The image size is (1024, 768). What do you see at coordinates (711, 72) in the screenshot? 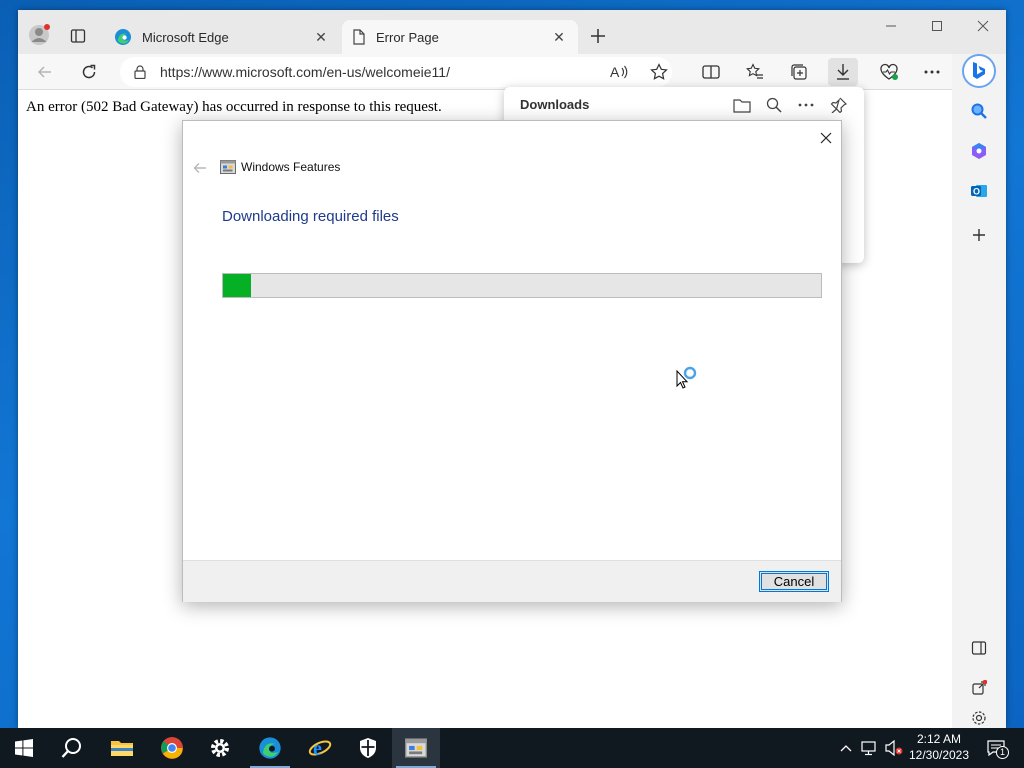
I see `split-screen-button` at bounding box center [711, 72].